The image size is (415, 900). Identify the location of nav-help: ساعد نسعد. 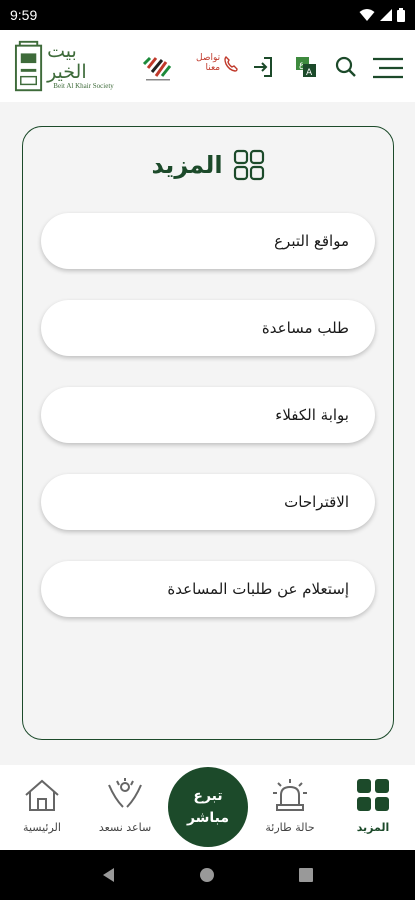
(125, 807).